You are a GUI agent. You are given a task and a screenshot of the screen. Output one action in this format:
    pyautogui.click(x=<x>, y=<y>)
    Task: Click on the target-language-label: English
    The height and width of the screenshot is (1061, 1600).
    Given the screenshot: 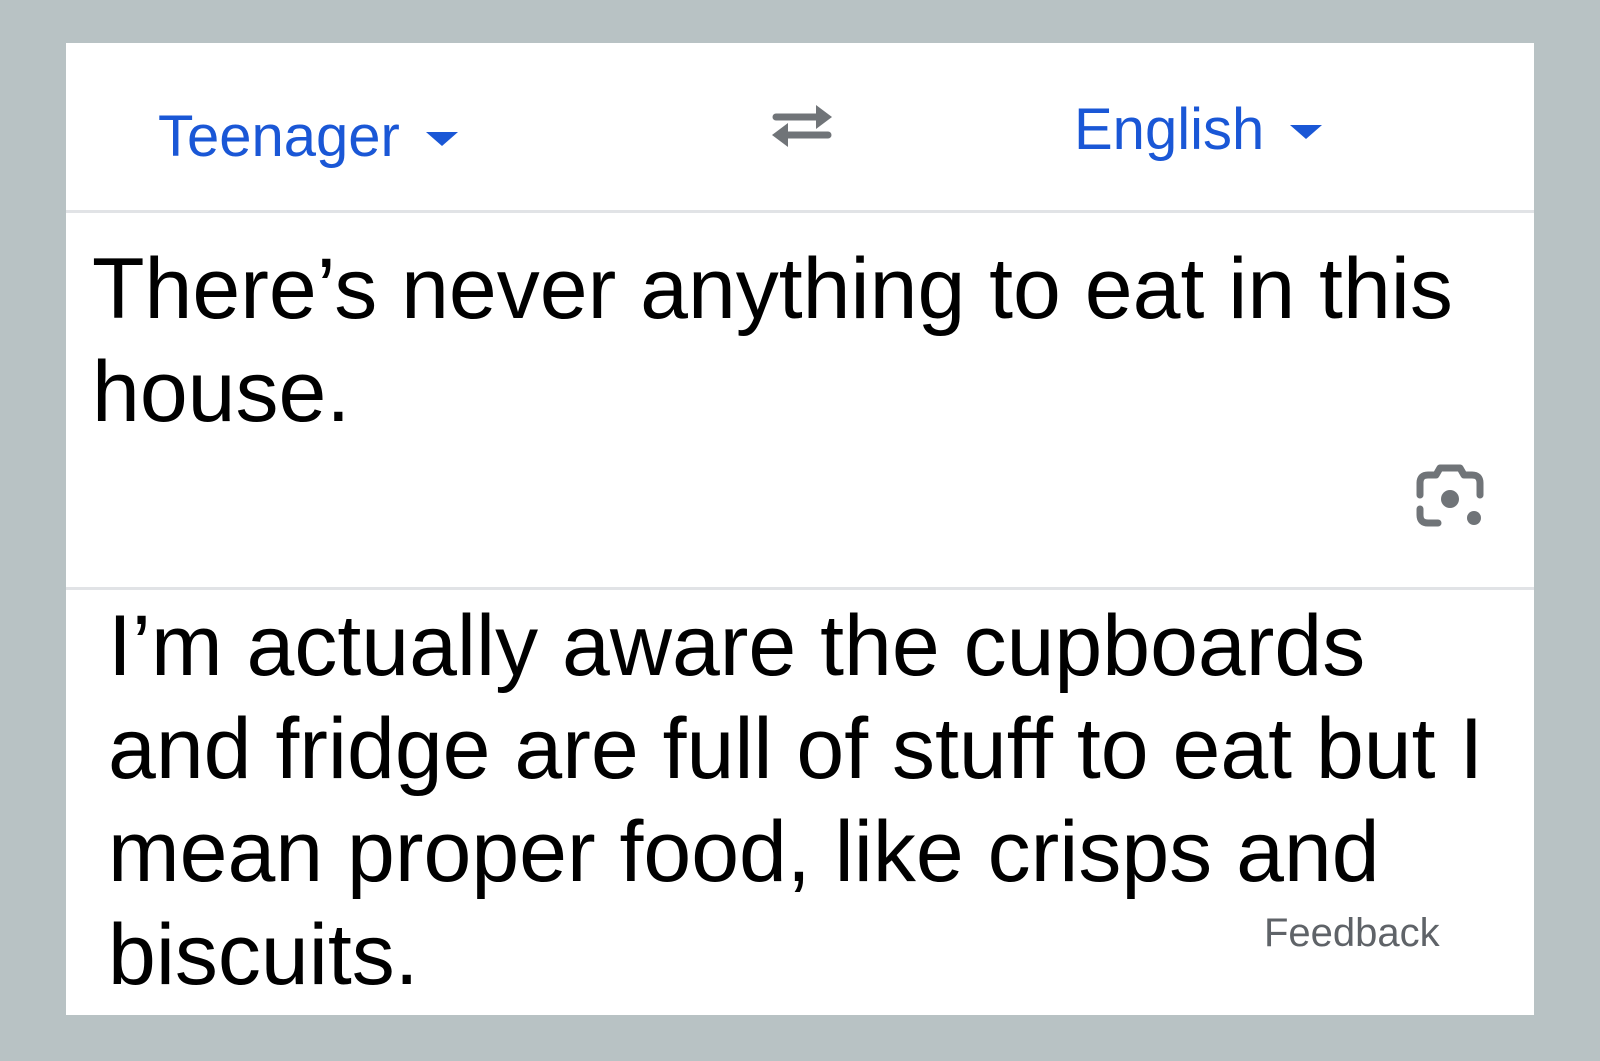 What is the action you would take?
    pyautogui.click(x=1169, y=129)
    